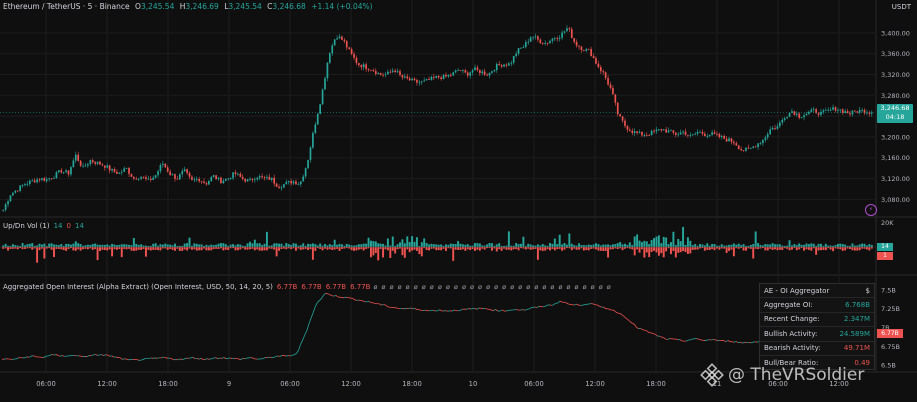 Image resolution: width=917 pixels, height=402 pixels. What do you see at coordinates (66, 6) in the screenshot?
I see `symbol-title: Ethereum / TetherUS · 5 · Binance` at bounding box center [66, 6].